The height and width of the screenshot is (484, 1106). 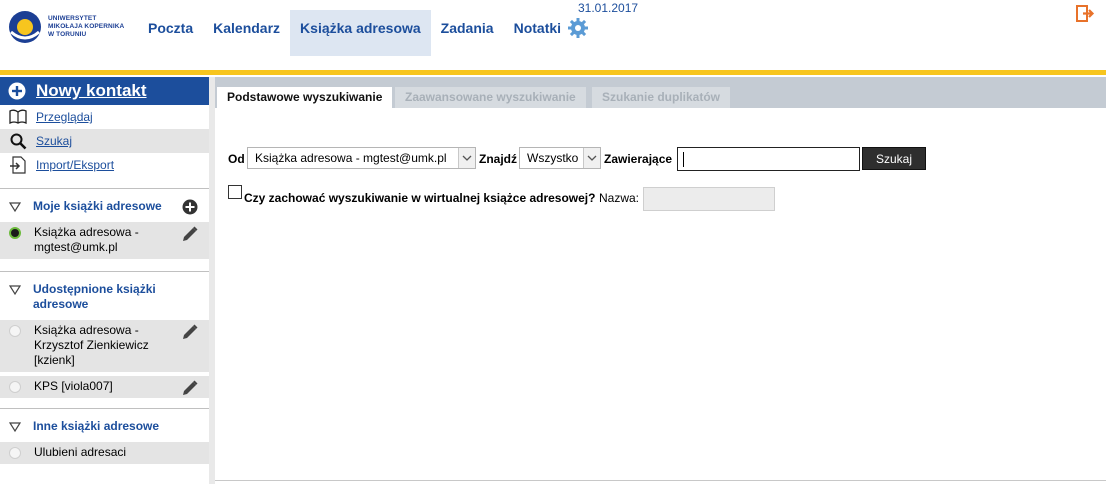 What do you see at coordinates (17, 91) in the screenshot?
I see `plus-circle-icon` at bounding box center [17, 91].